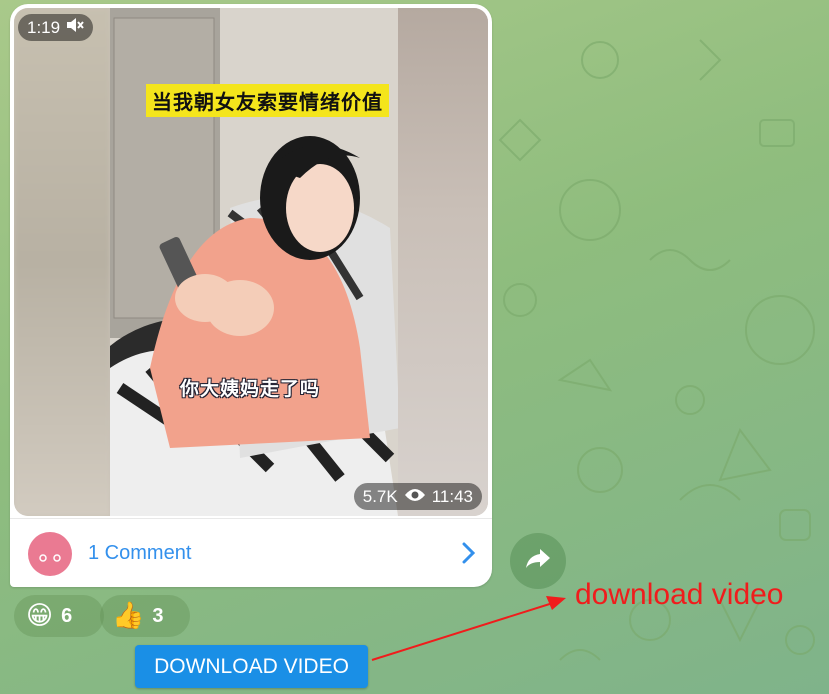  I want to click on video-duration: 1:19, so click(44, 27).